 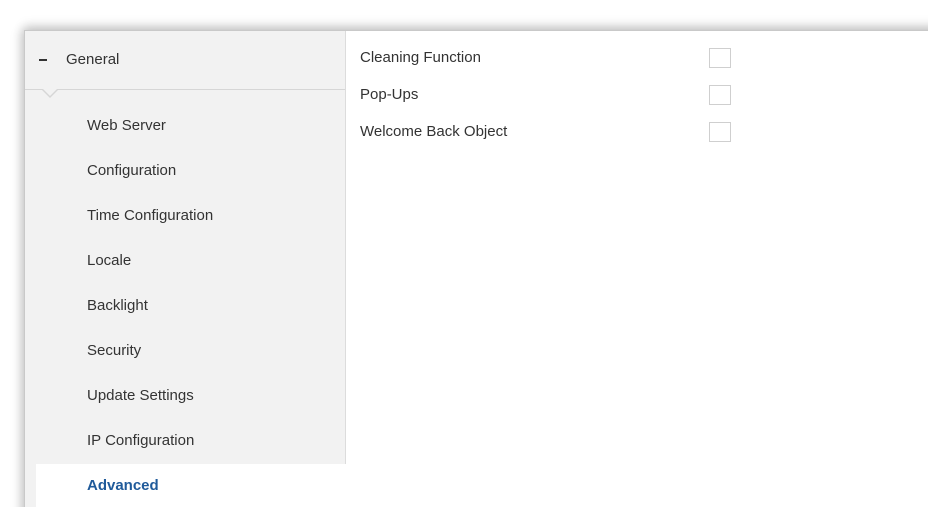 What do you see at coordinates (141, 440) in the screenshot?
I see `sidebar-item-label: IP Configuration` at bounding box center [141, 440].